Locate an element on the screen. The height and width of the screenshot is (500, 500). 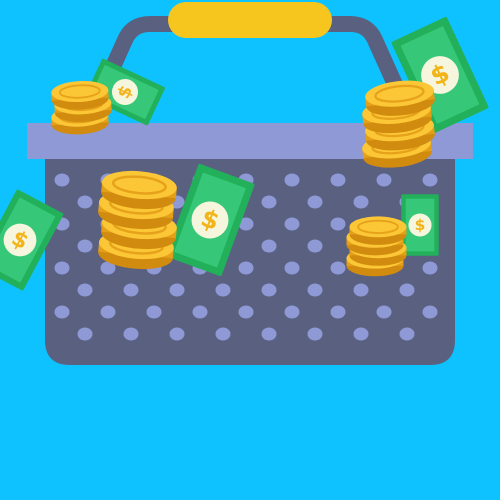
handle-grip is located at coordinates (250, 20).